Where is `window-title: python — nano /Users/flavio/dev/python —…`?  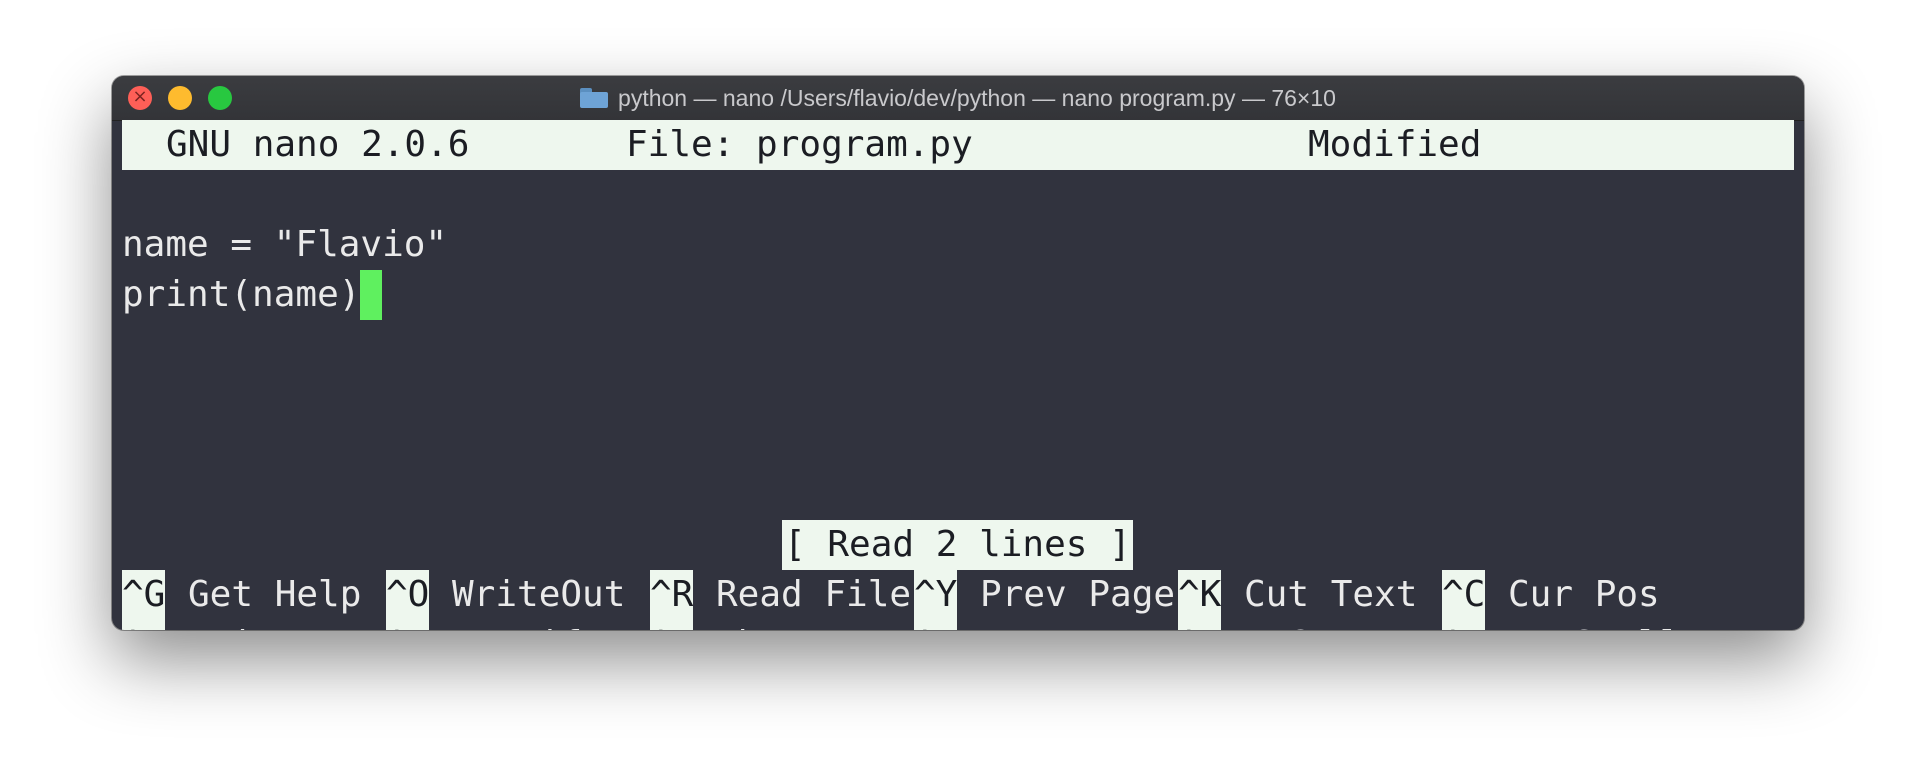 window-title: python — nano /Users/flavio/dev/python —… is located at coordinates (958, 98).